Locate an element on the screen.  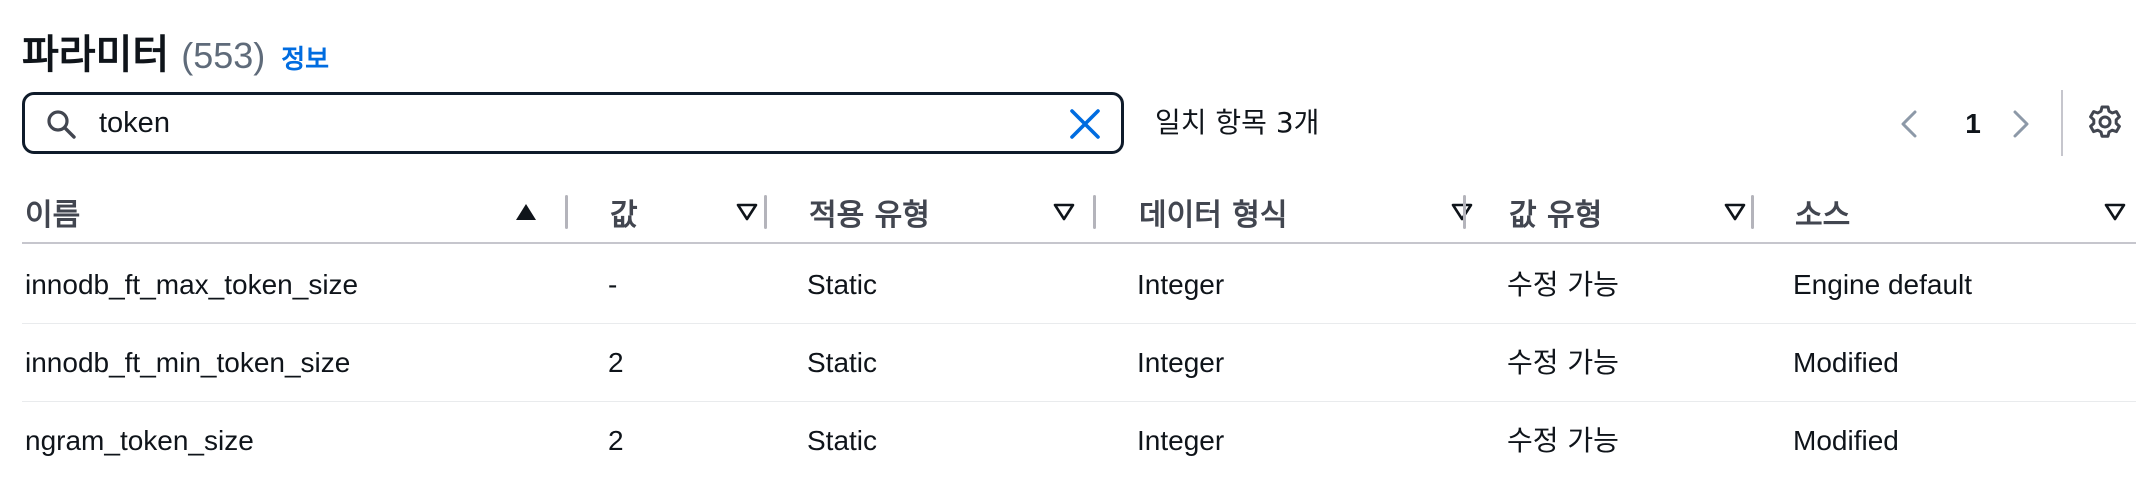
cell-name: innodb_ft_min_token_size is located at coordinates (188, 362).